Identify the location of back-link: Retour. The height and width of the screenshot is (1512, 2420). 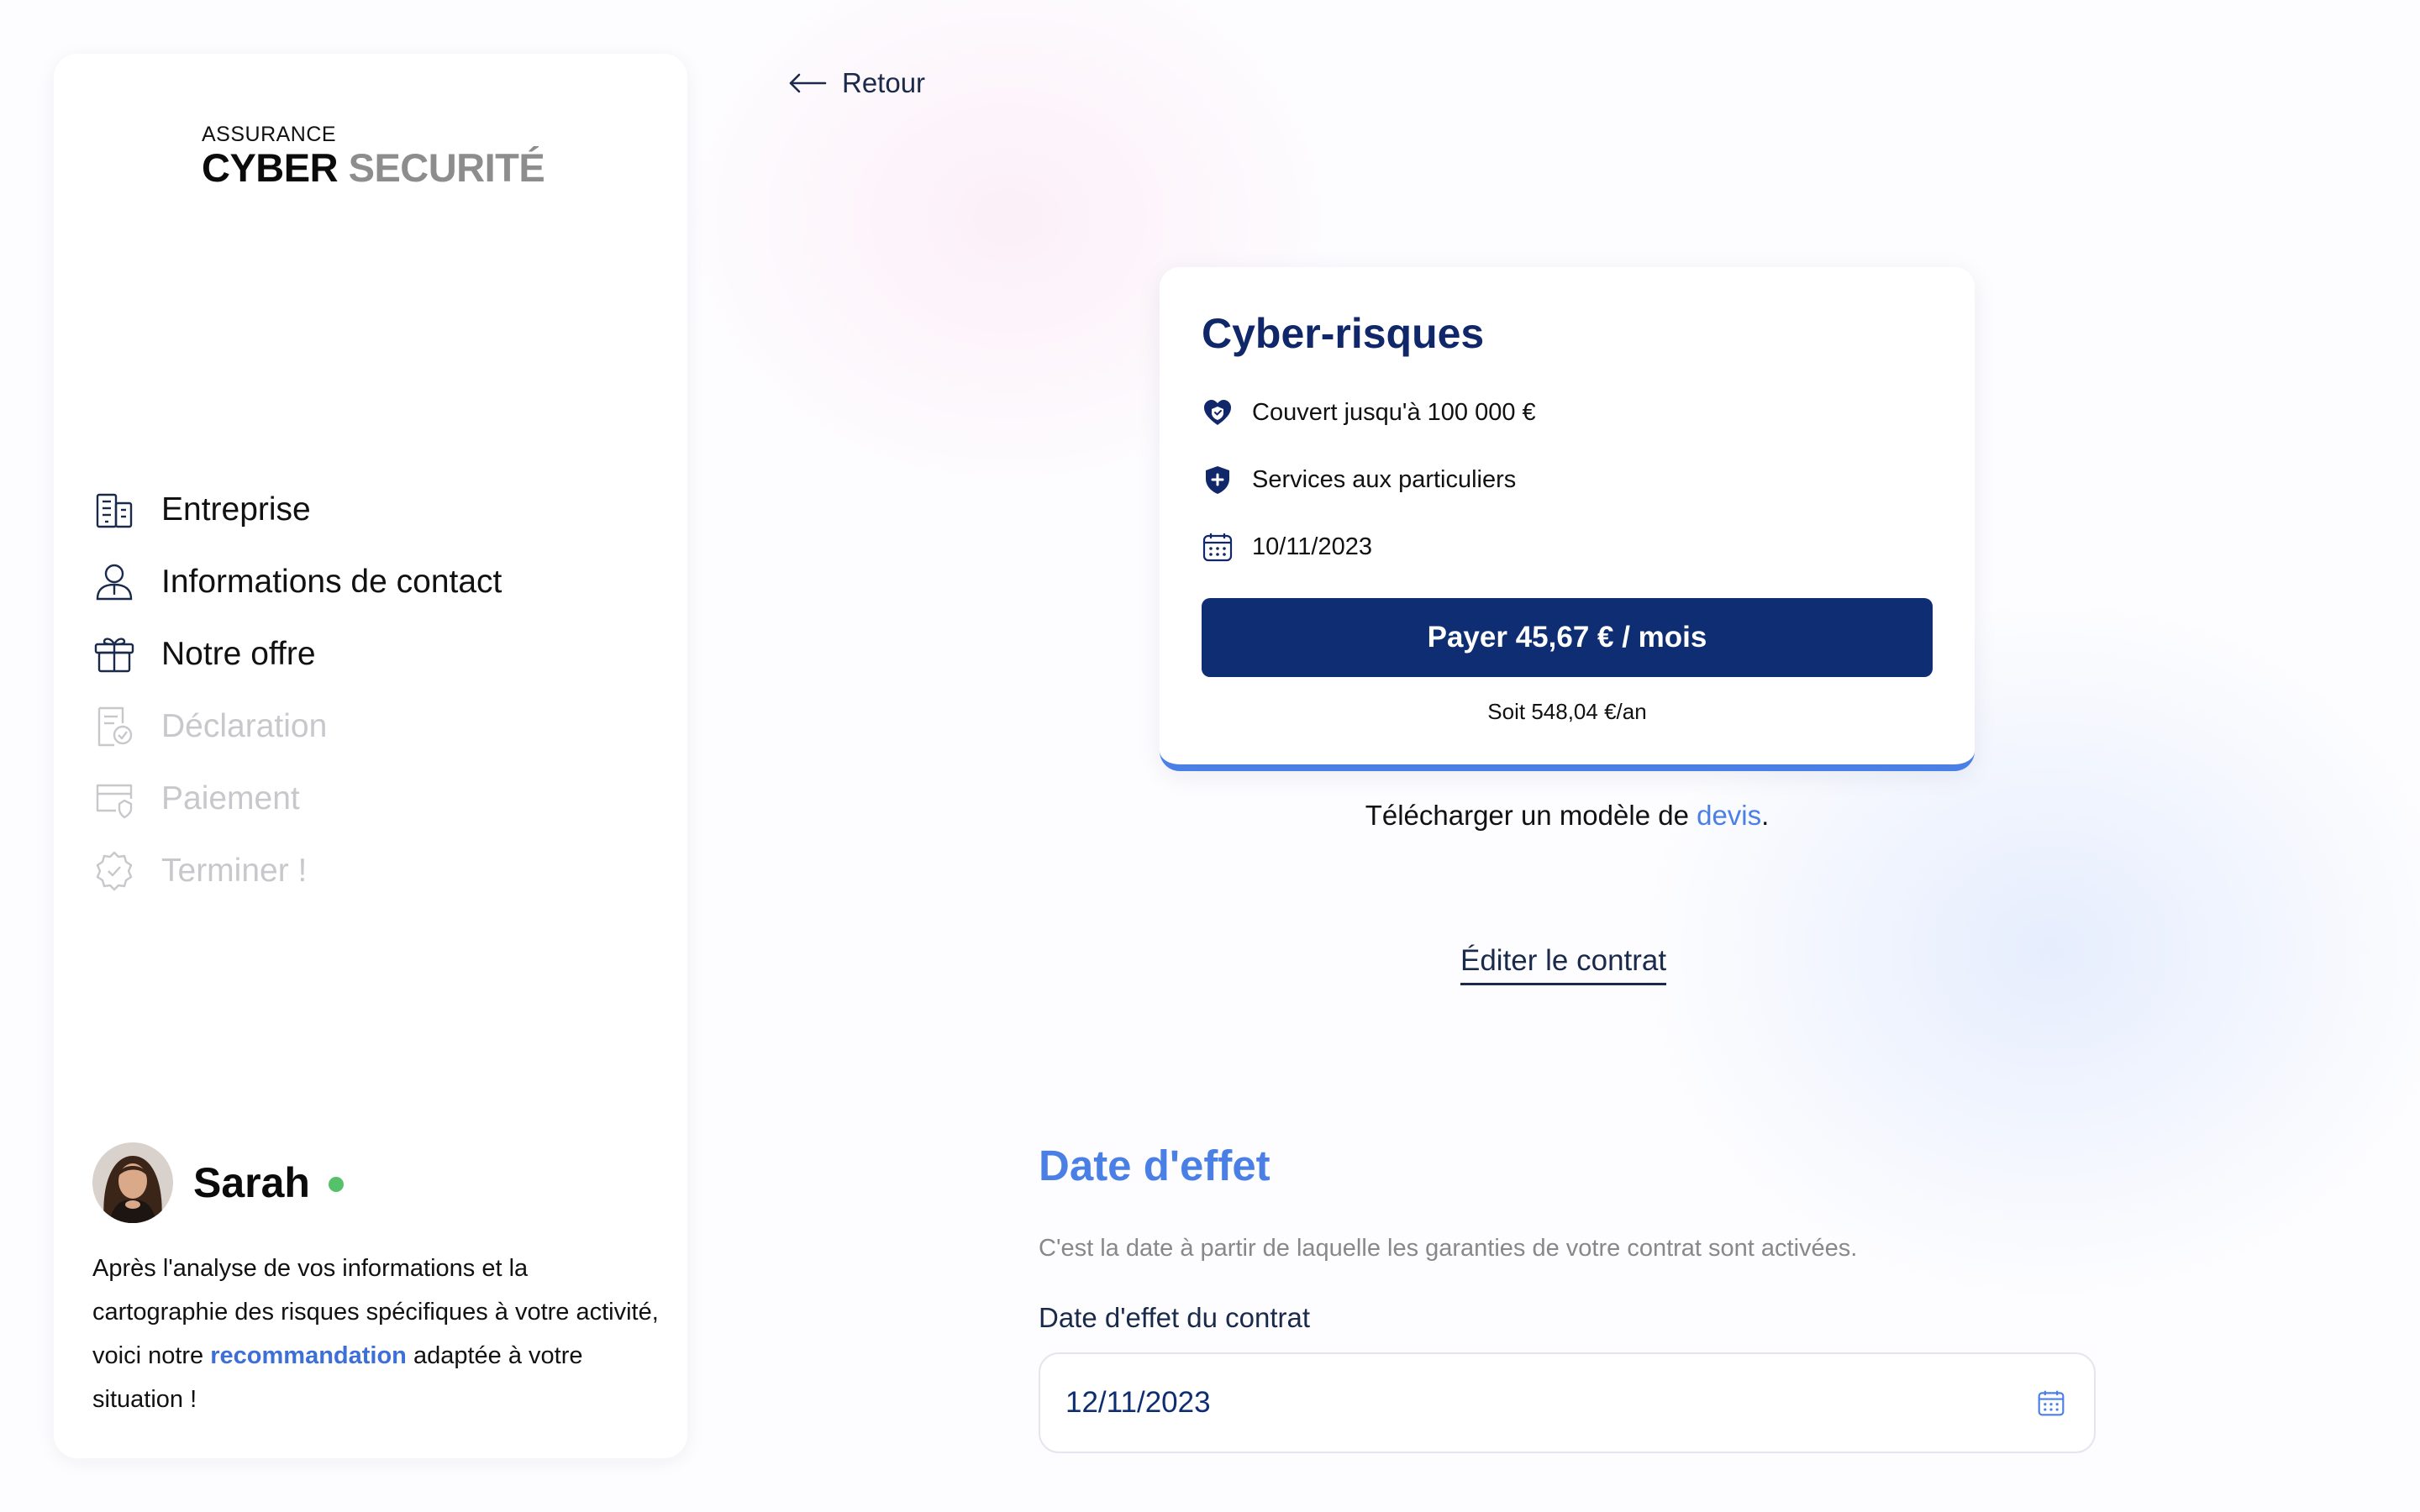
(856, 83).